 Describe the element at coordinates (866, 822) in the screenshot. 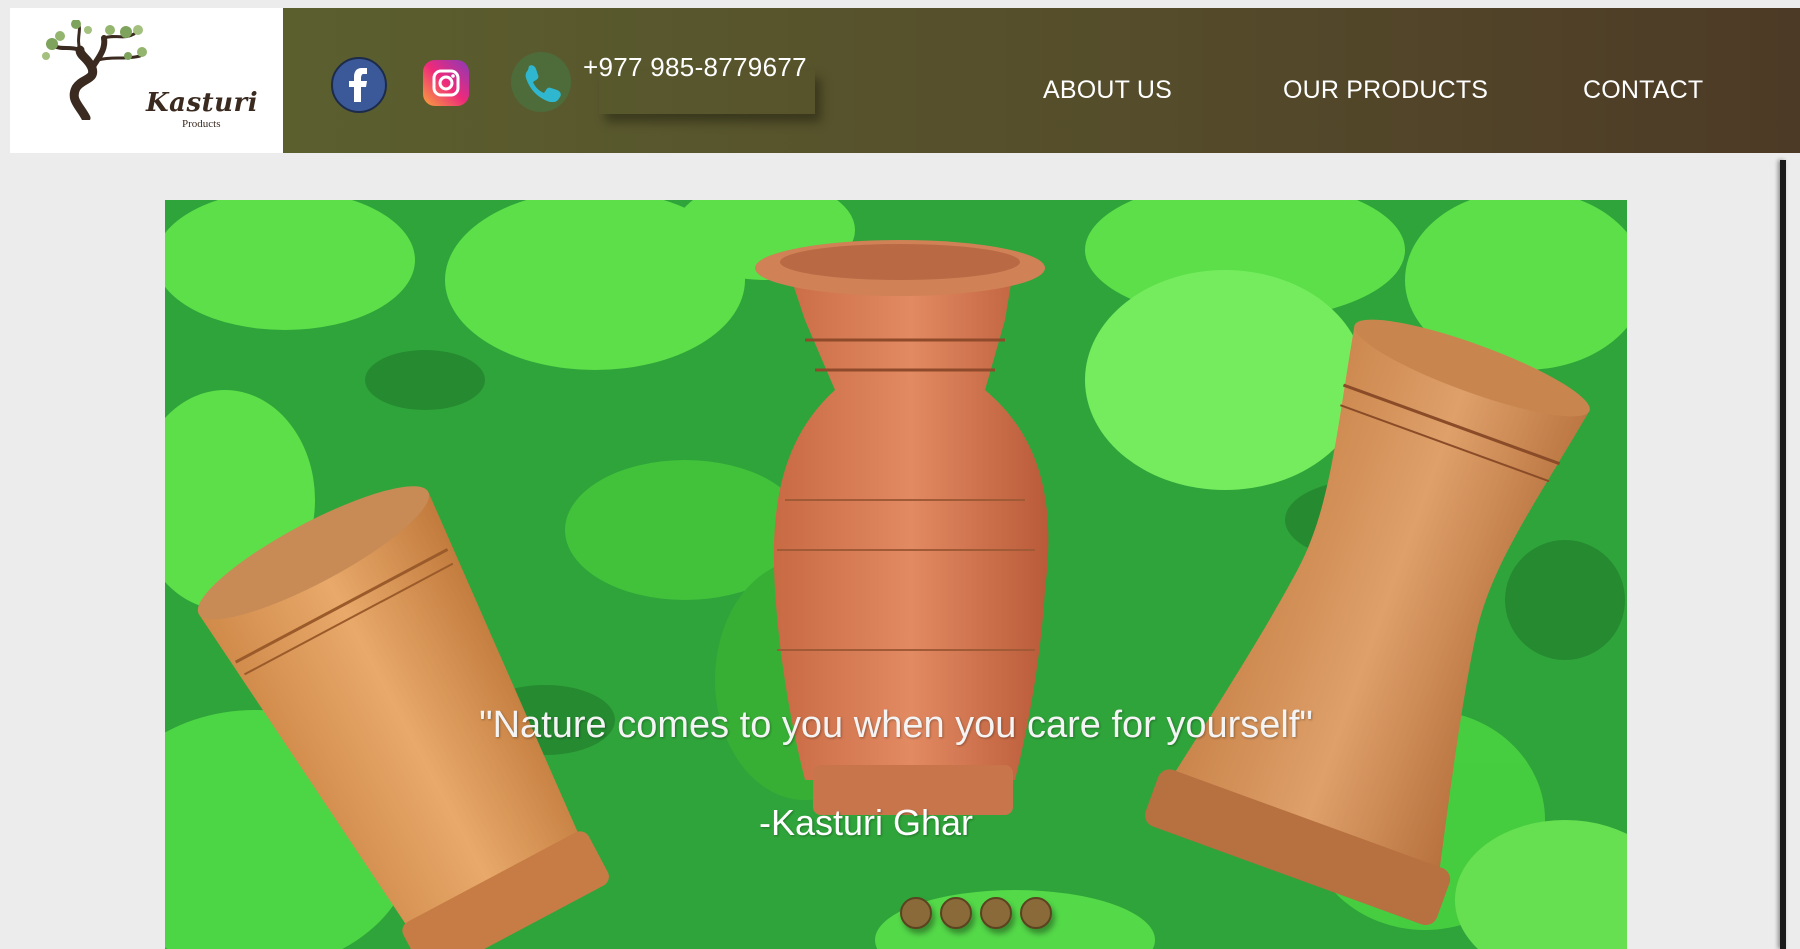

I see `hero-quote-author: -Kasturi Ghar` at that location.